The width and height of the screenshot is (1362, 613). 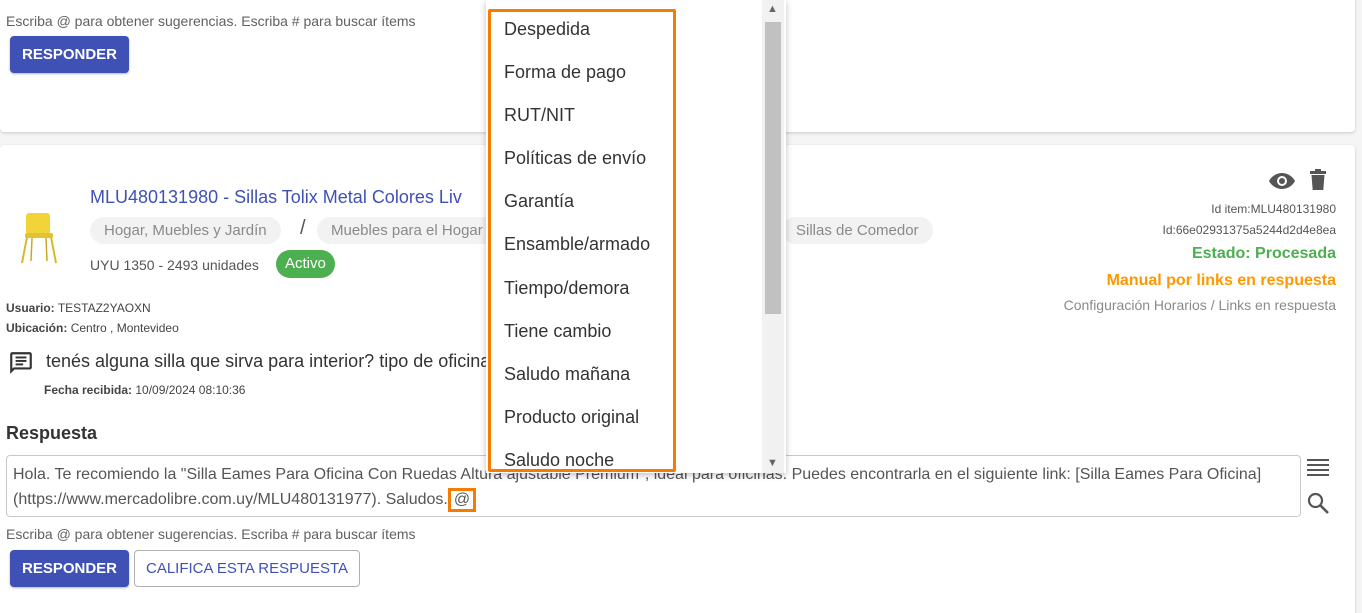 What do you see at coordinates (1221, 280) in the screenshot?
I see `response-mode: Manual por links en respuesta` at bounding box center [1221, 280].